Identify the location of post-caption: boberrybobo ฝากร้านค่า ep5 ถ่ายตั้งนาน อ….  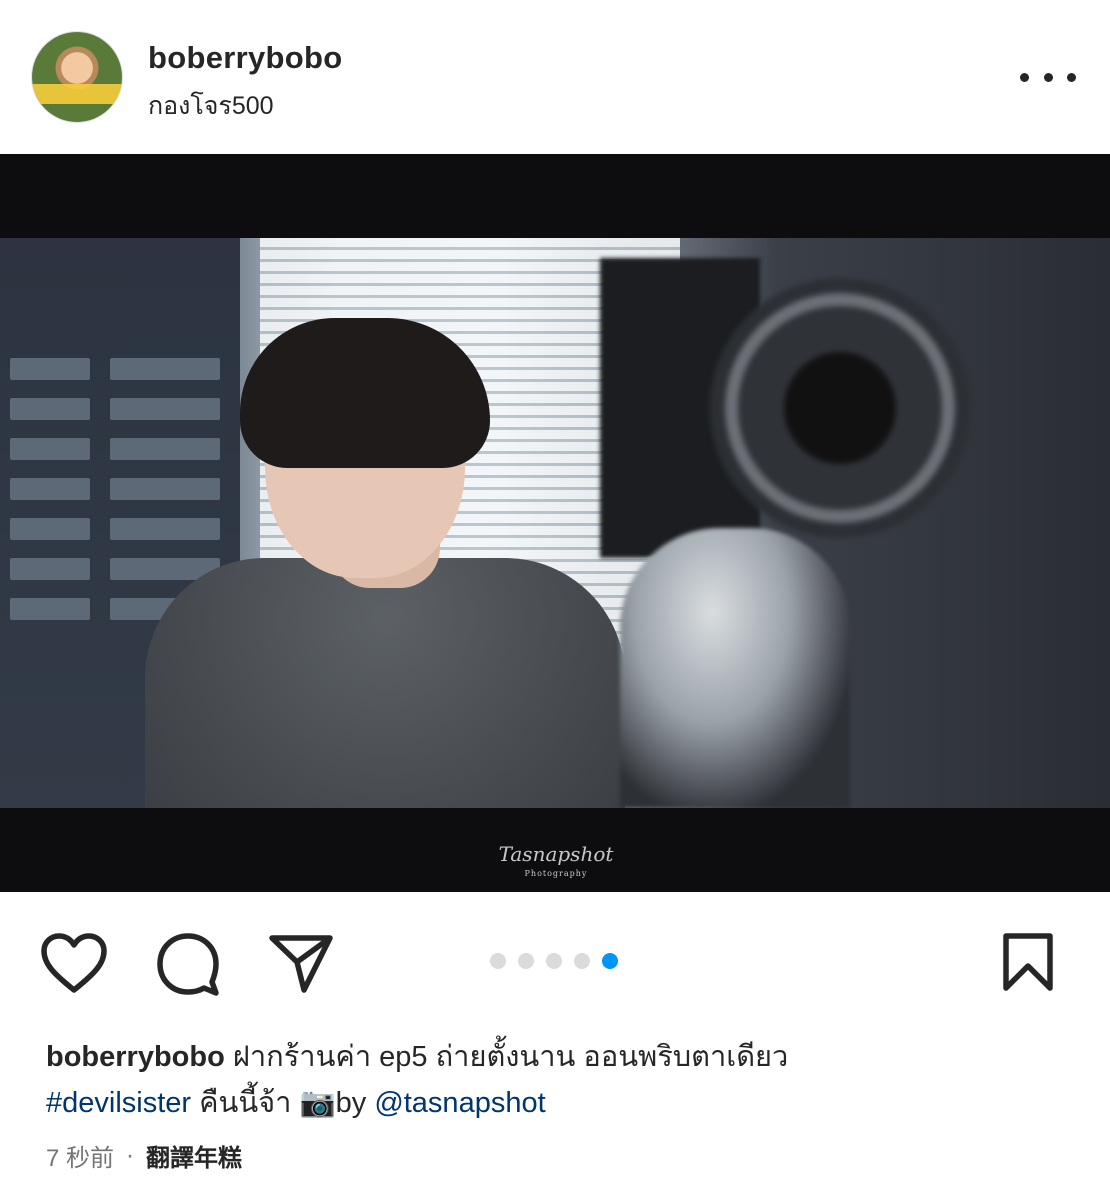
(561, 1080).